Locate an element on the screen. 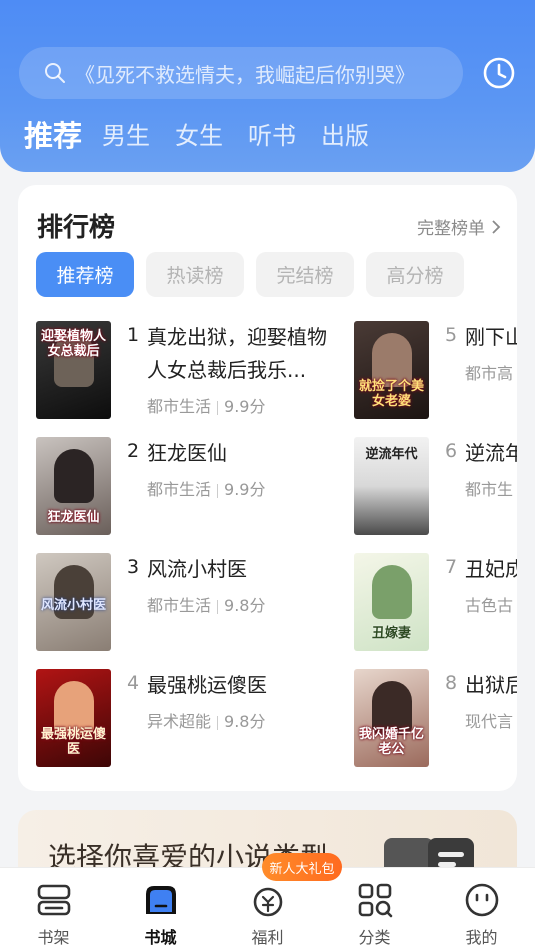 Image resolution: width=535 pixels, height=951 pixels. channel-tabs: 推荐 男生 女生 听书 出版 is located at coordinates (209, 136).